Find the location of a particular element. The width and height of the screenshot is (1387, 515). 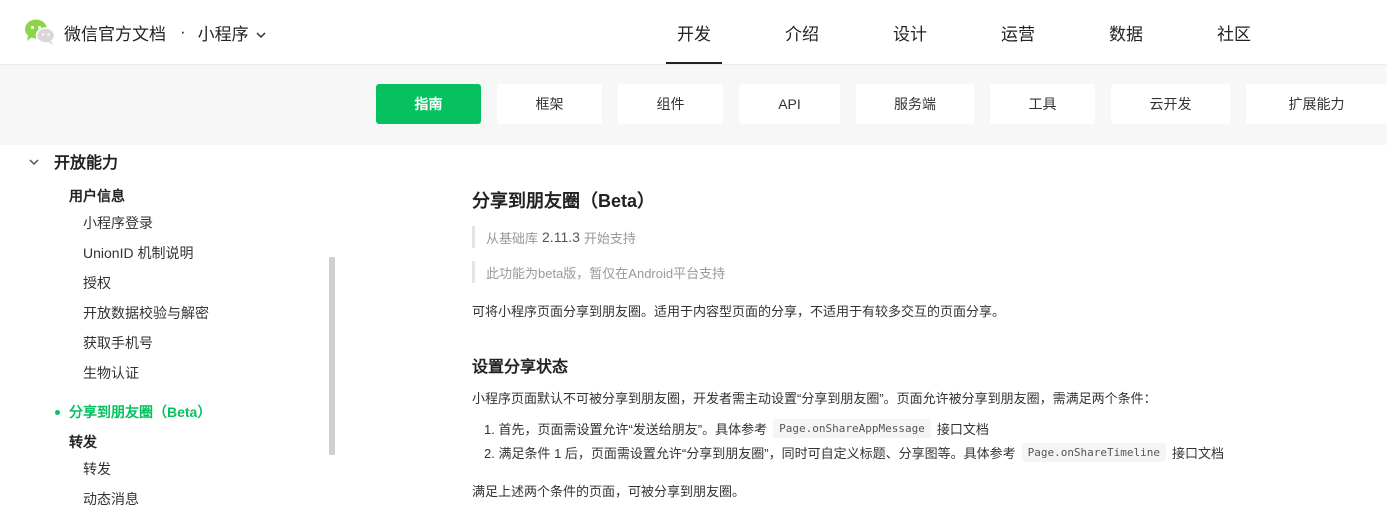

sidebar-item-bio-auth: 生物认证 is located at coordinates (111, 373).